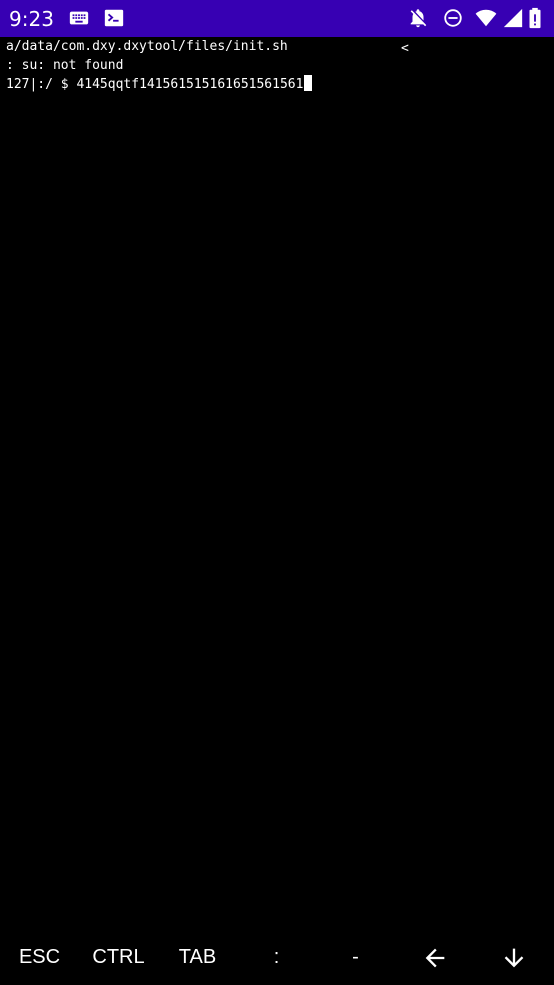 This screenshot has width=554, height=985. I want to click on dash-key: -, so click(355, 957).